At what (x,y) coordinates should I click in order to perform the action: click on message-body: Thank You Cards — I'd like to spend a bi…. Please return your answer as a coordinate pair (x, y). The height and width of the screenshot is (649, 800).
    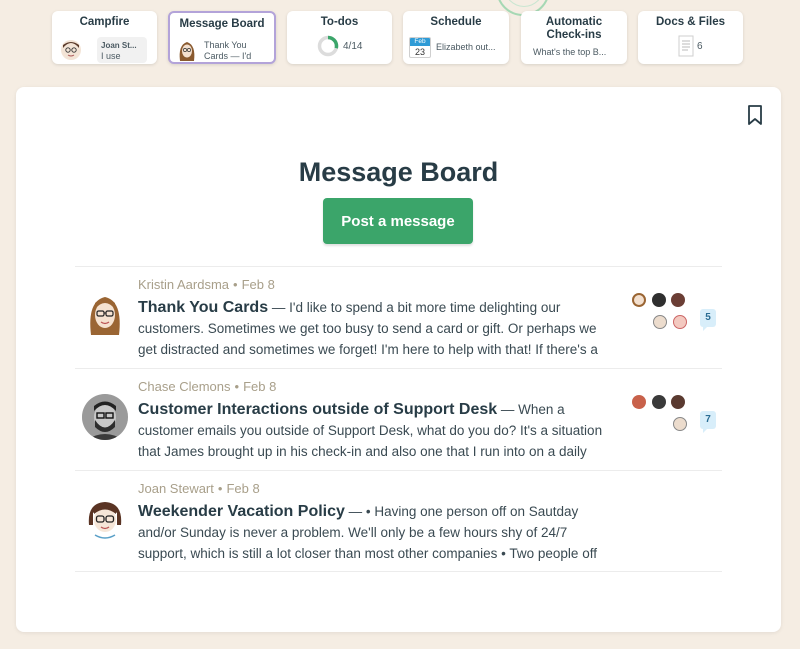
    Looking at the image, I should click on (378, 329).